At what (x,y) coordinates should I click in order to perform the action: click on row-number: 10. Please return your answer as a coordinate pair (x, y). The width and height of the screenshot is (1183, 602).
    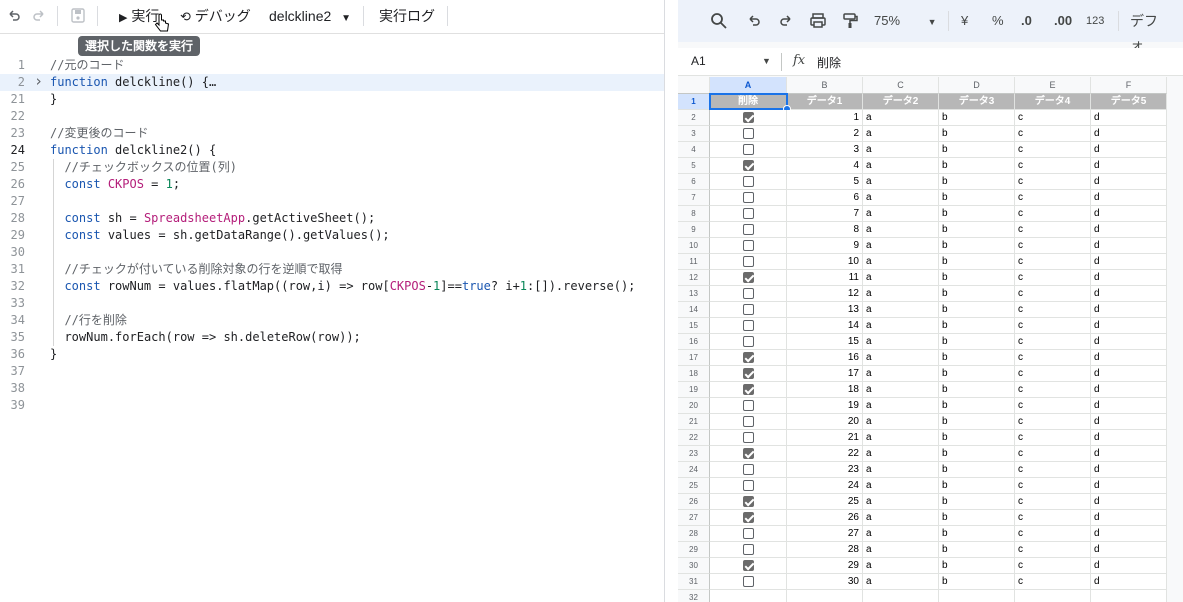
    Looking at the image, I should click on (694, 246).